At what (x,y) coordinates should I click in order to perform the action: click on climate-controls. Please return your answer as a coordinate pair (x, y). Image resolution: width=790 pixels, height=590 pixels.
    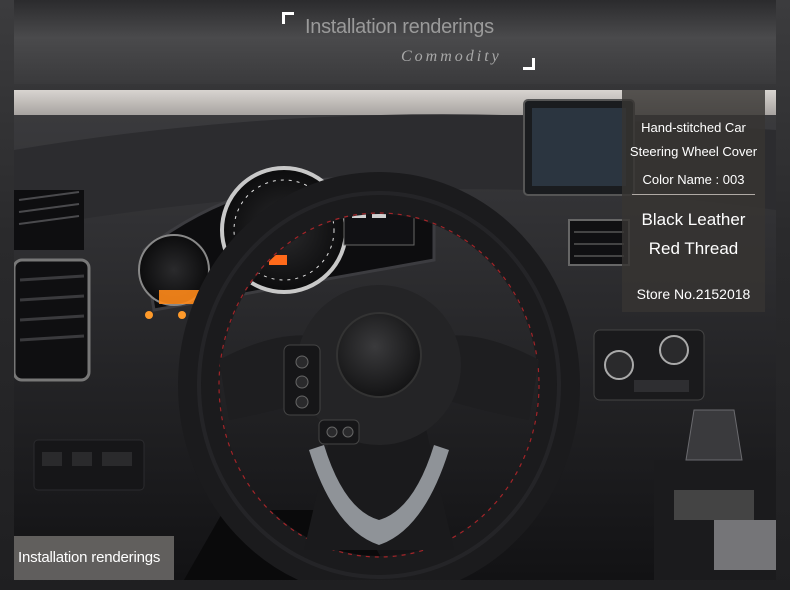
    Looking at the image, I should click on (649, 365).